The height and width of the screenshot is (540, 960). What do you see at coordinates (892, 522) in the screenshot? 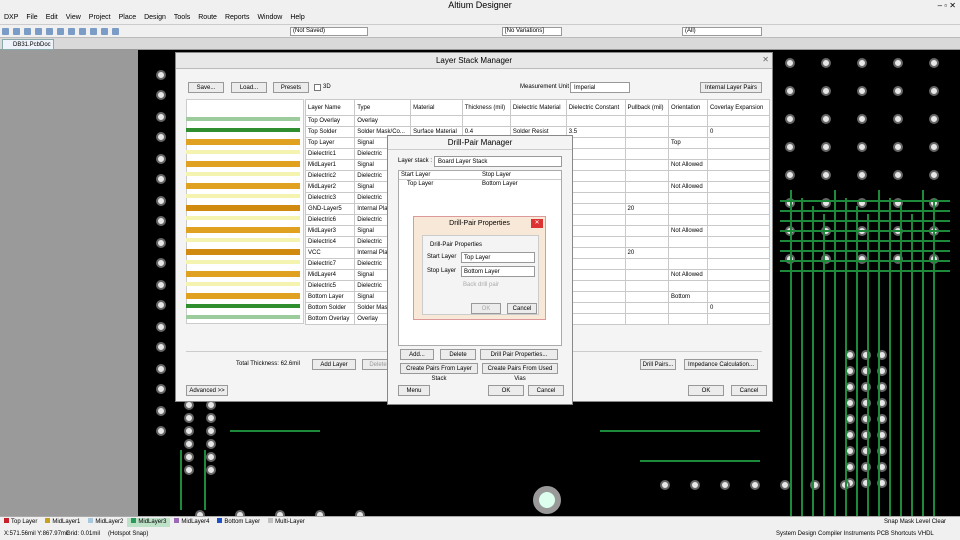
I see `snap-control: Snap` at bounding box center [892, 522].